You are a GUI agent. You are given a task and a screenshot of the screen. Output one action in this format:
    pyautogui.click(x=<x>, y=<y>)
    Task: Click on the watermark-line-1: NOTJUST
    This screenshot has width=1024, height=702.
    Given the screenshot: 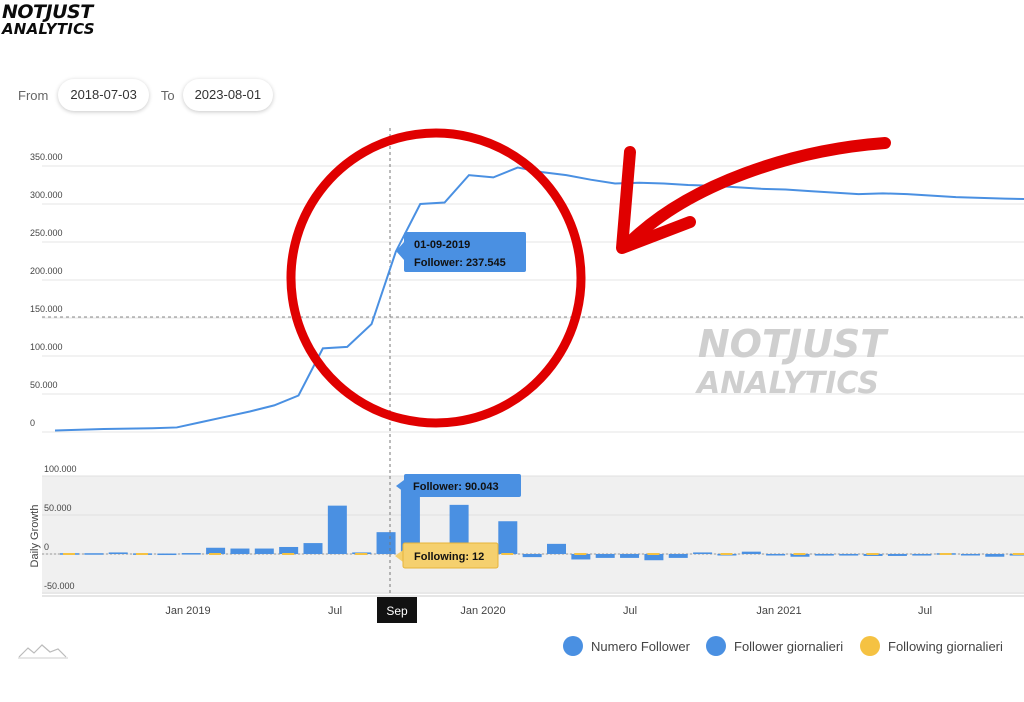 What is the action you would take?
    pyautogui.click(x=793, y=344)
    